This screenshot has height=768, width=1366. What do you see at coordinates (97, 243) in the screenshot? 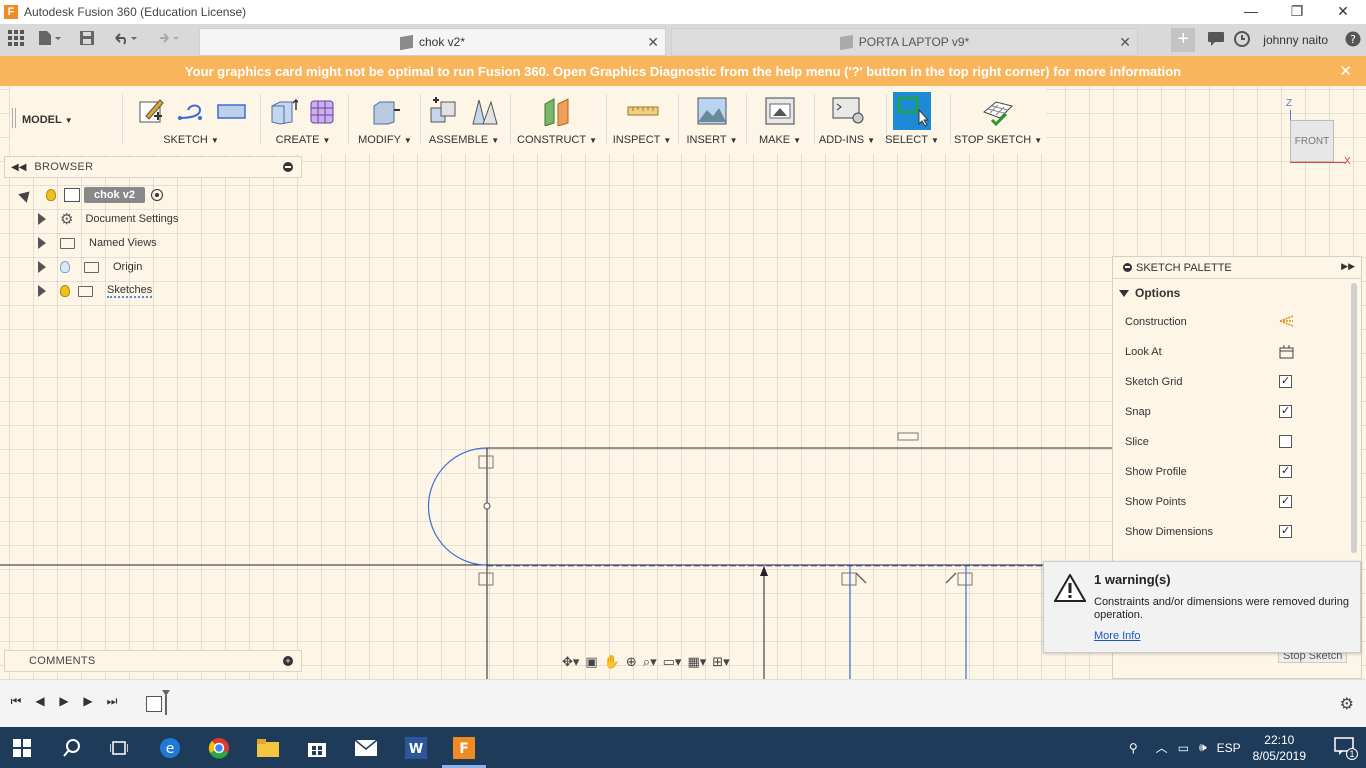
I see `browser-item-named-views: Named Views` at bounding box center [97, 243].